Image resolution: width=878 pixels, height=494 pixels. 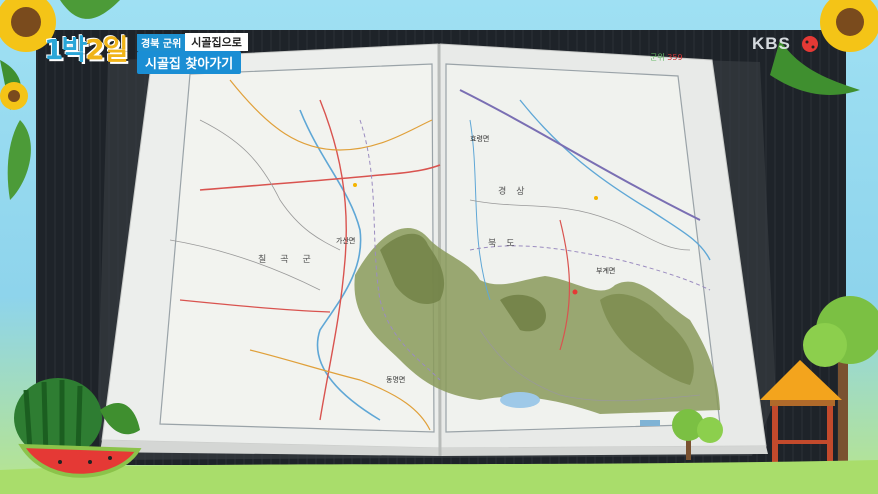 What do you see at coordinates (810, 44) in the screenshot?
I see `ladybug-icon` at bounding box center [810, 44].